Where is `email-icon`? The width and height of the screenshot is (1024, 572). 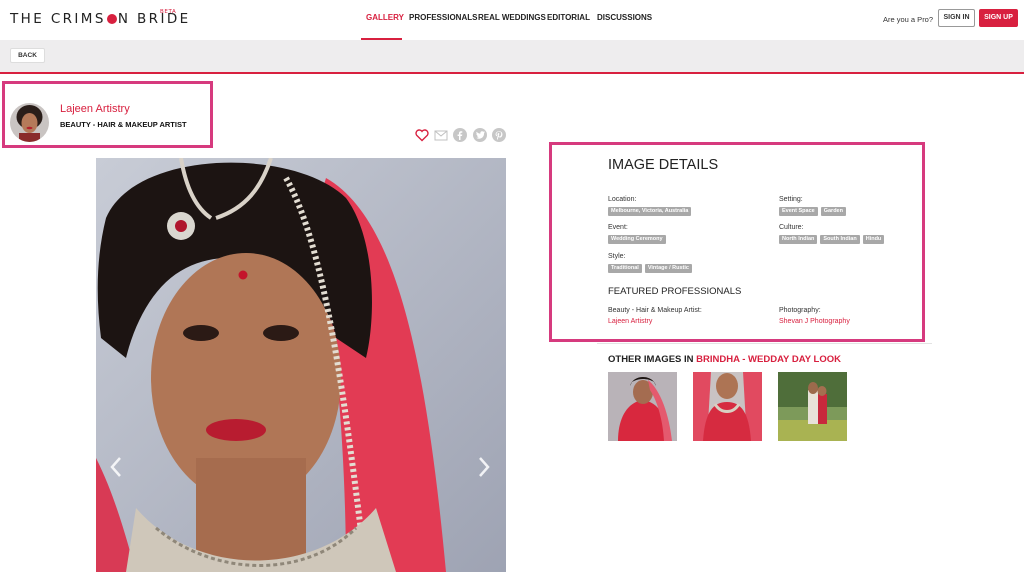 email-icon is located at coordinates (441, 135).